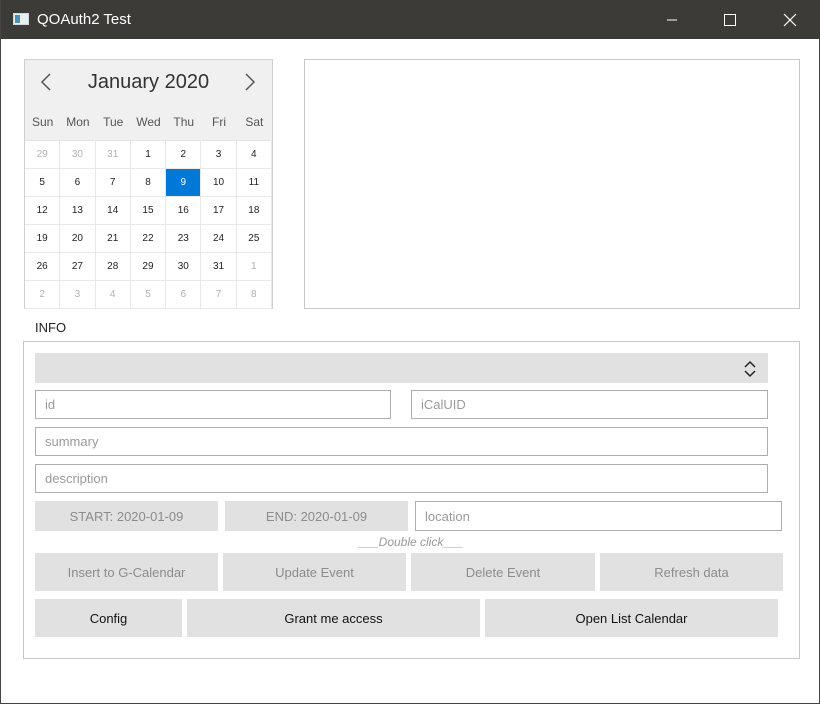  I want to click on window-title: QOAuth2 Test, so click(84, 19).